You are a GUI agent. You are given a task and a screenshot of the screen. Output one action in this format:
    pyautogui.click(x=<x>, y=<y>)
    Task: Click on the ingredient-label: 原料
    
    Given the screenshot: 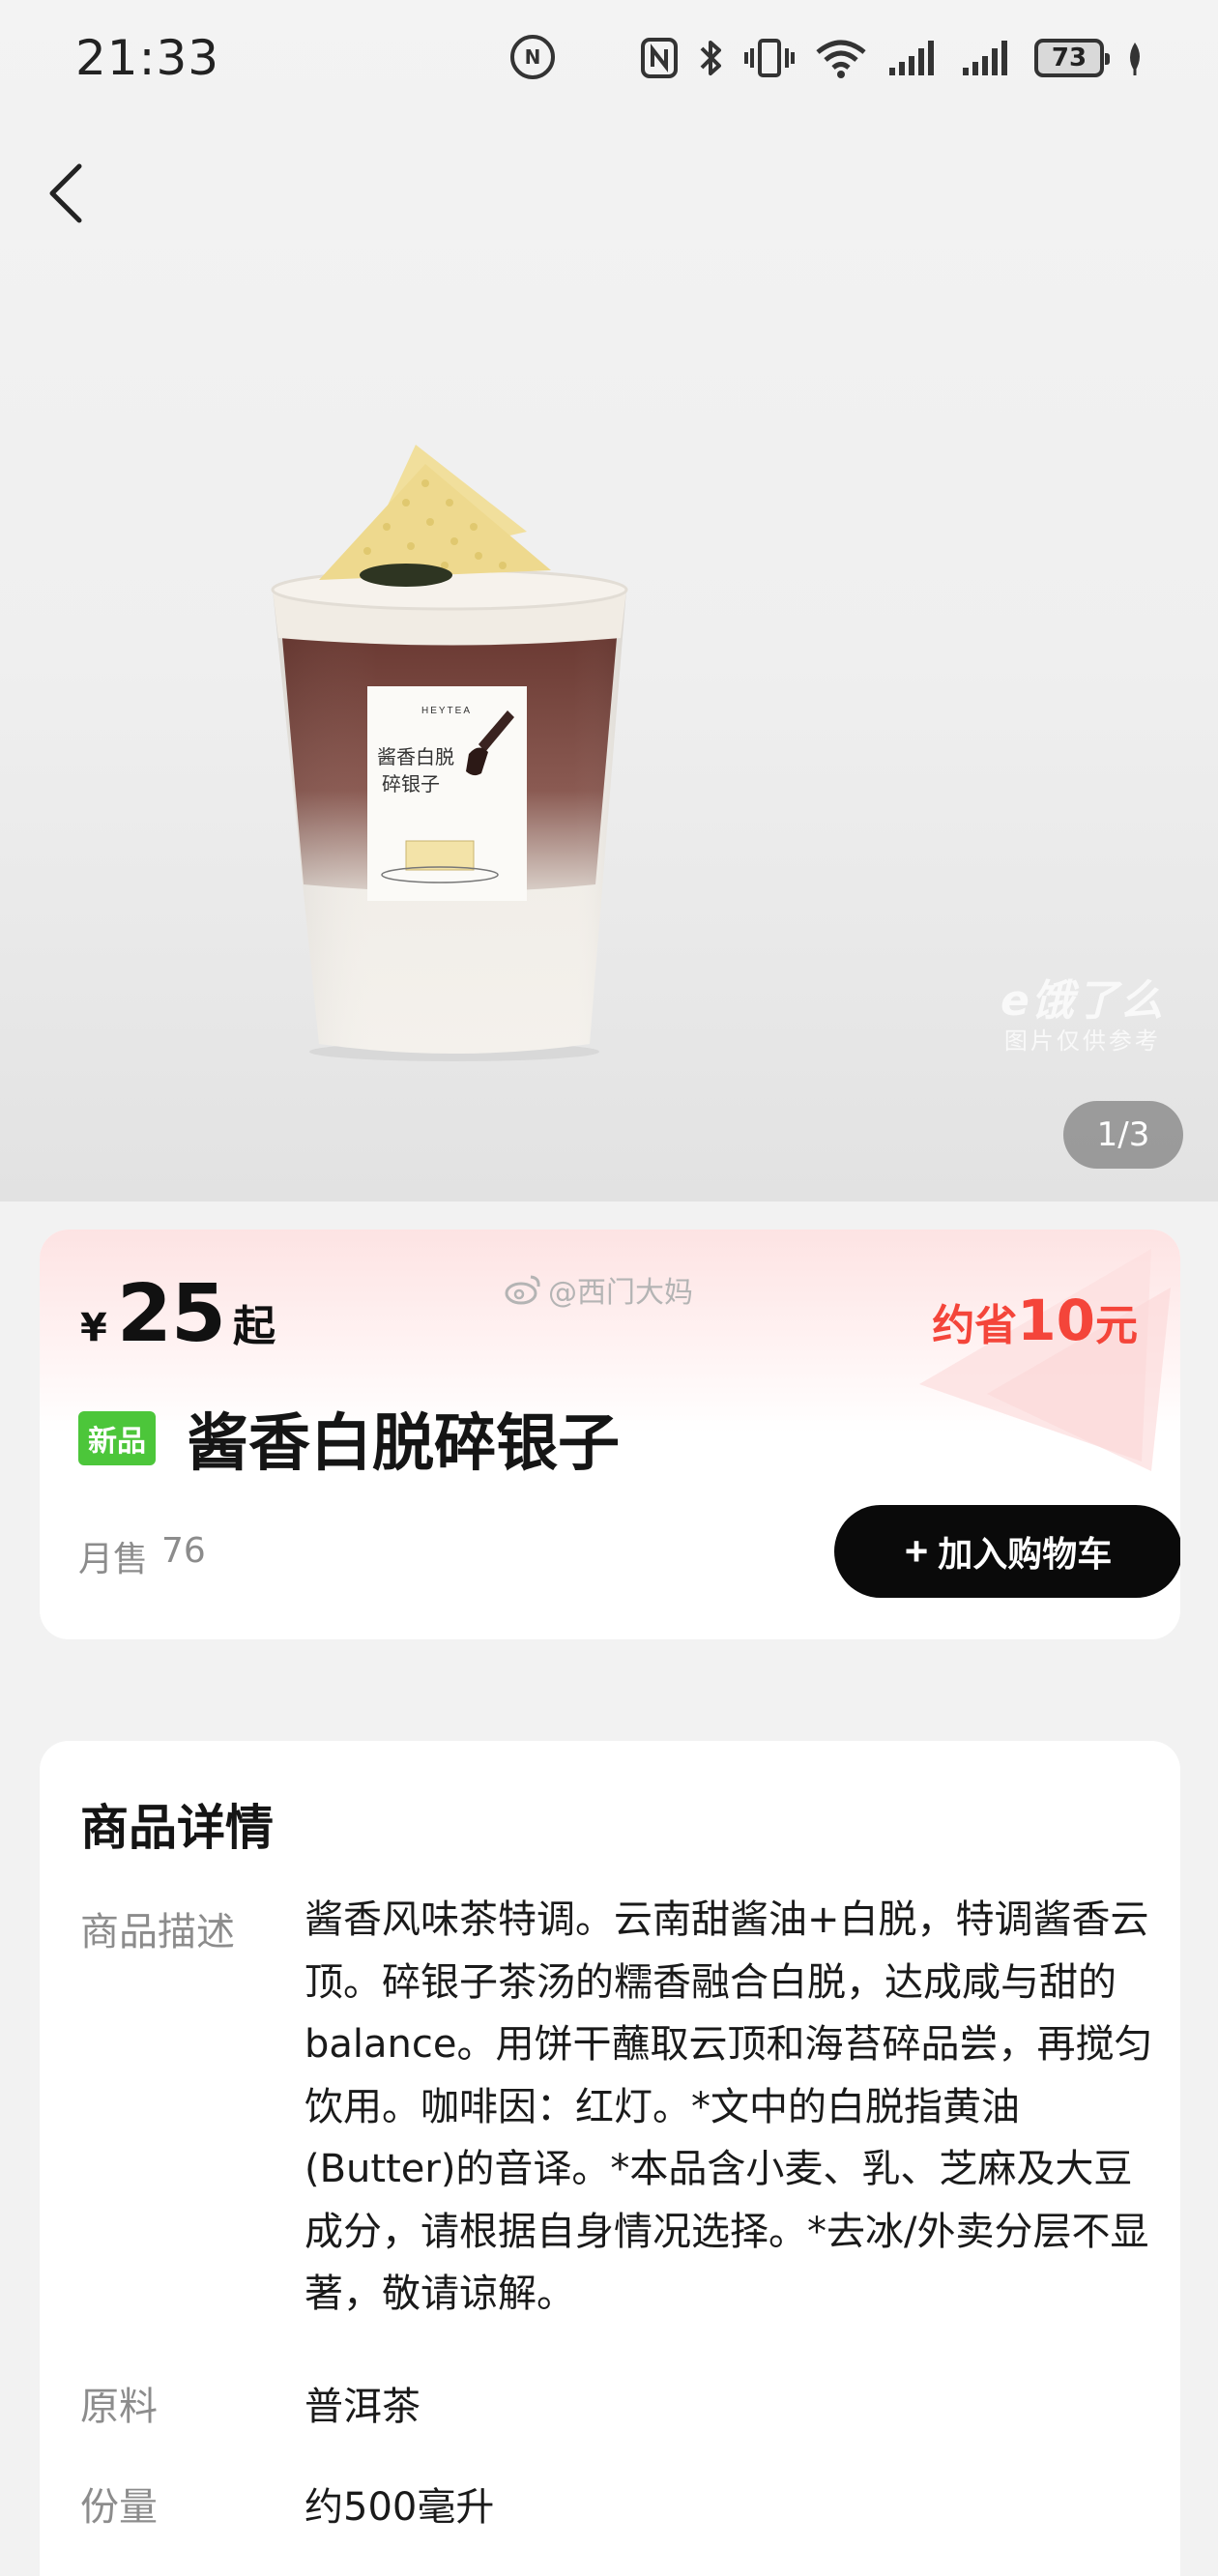 What is the action you would take?
    pyautogui.click(x=119, y=2407)
    